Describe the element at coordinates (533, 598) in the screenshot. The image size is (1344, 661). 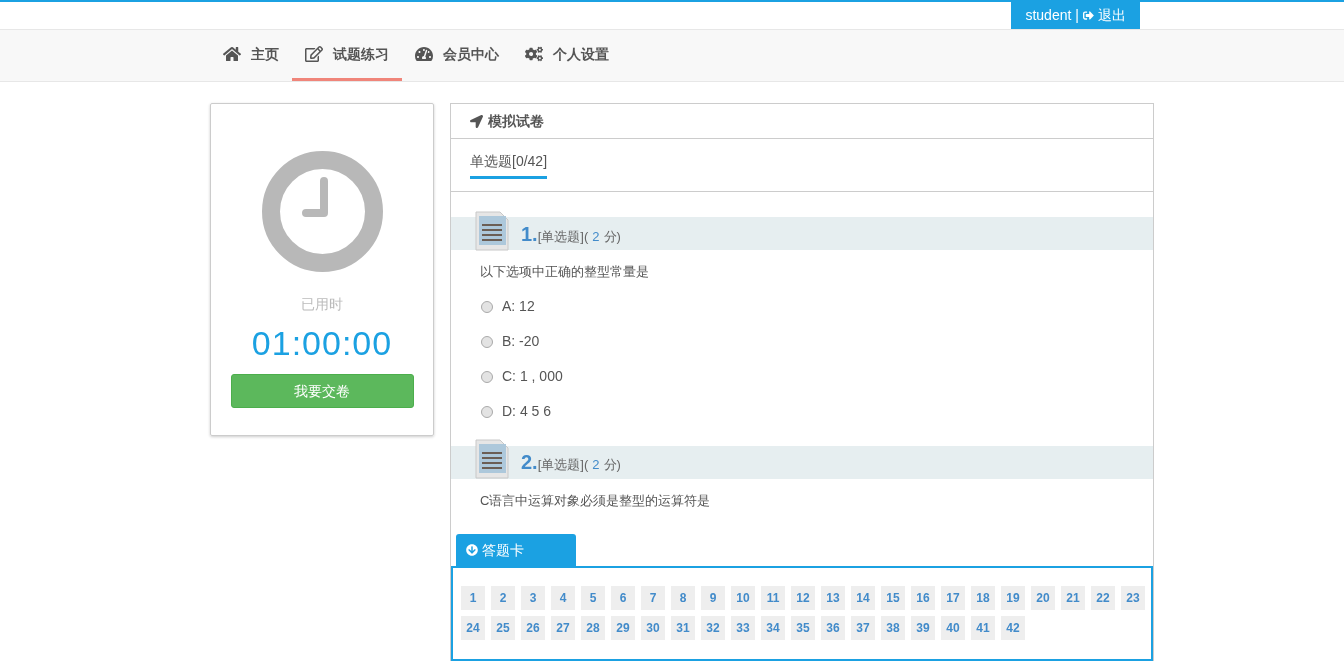
I see `question-number-button: 3` at that location.